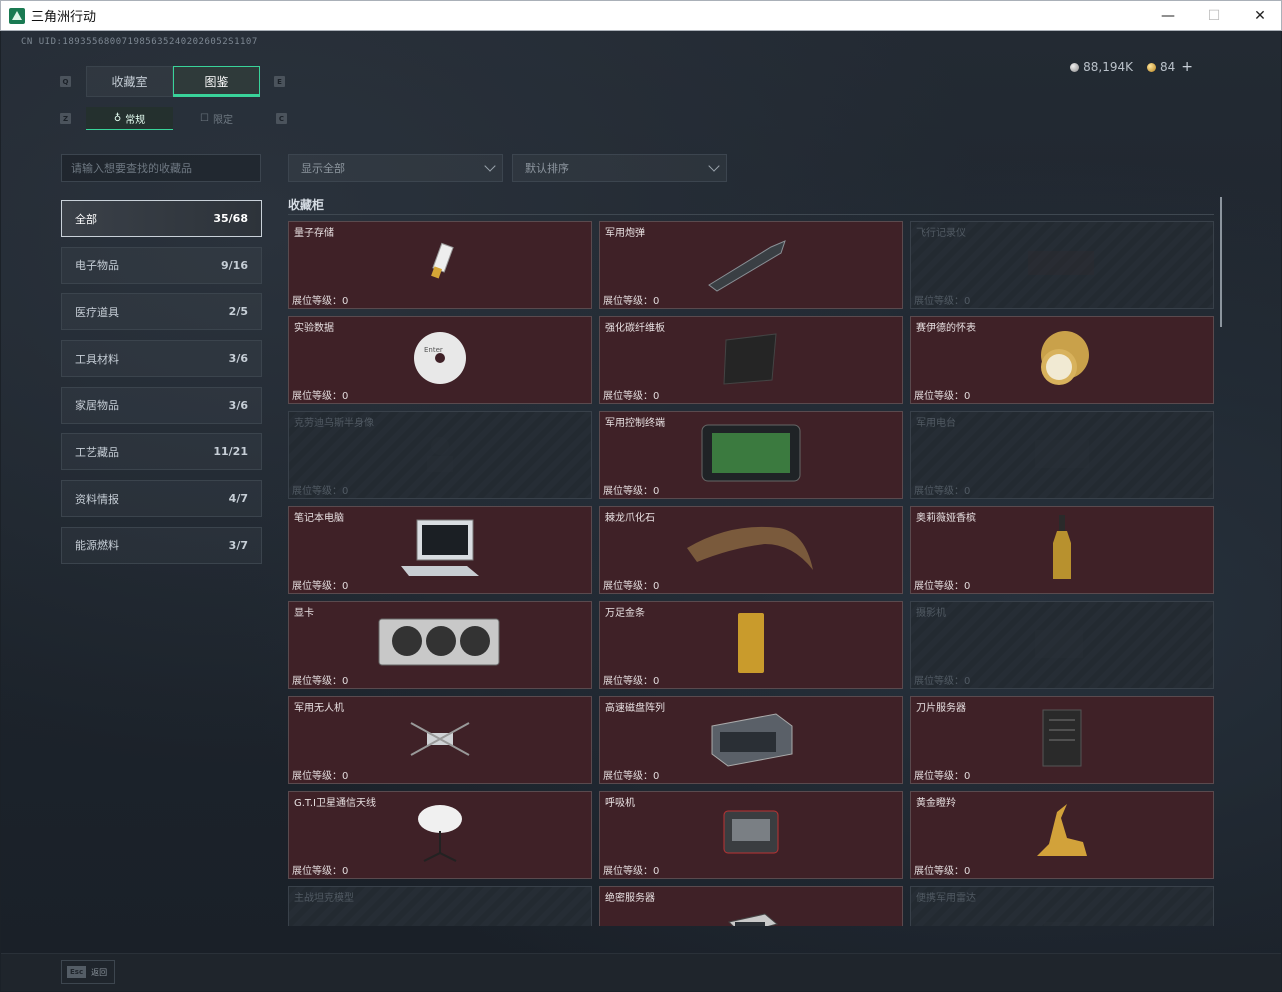 This screenshot has width=1282, height=992. I want to click on app-logo-icon, so click(17, 15).